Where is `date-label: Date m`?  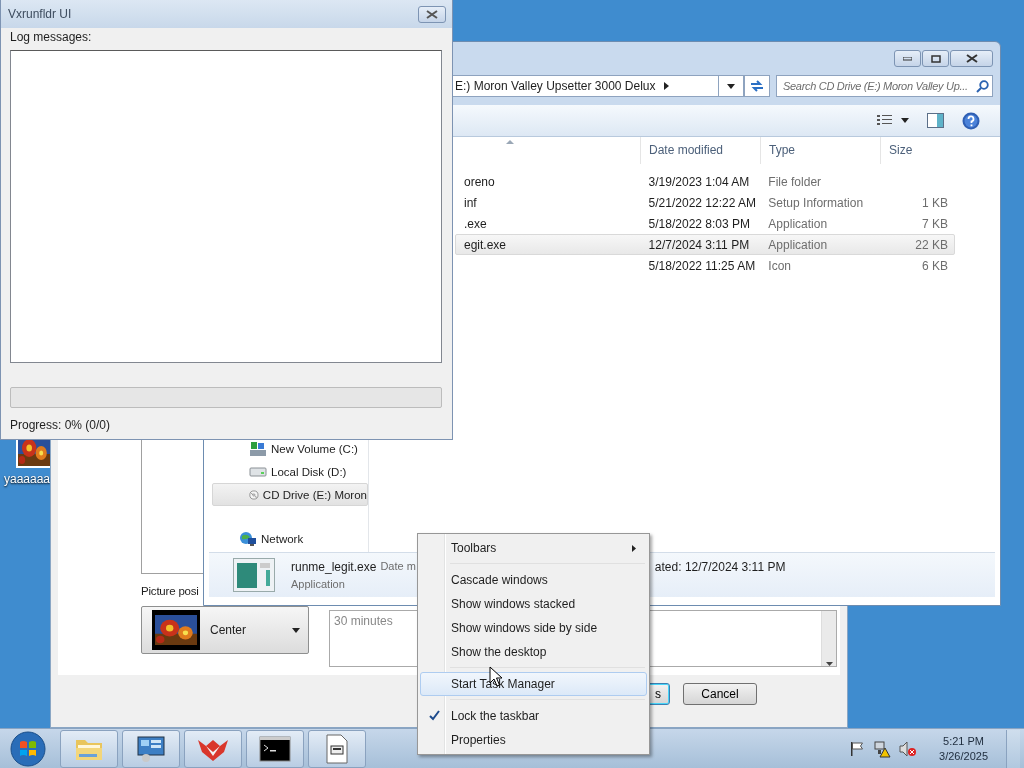 date-label: Date m is located at coordinates (398, 566).